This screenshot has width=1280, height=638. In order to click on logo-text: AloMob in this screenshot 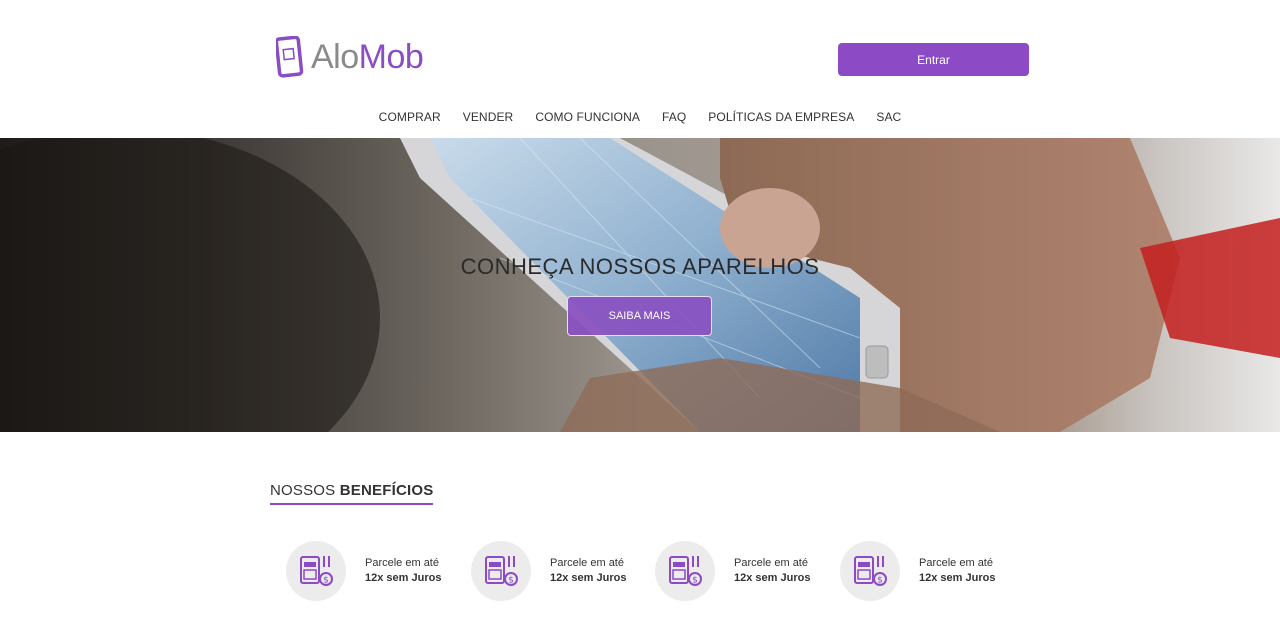, I will do `click(367, 57)`.